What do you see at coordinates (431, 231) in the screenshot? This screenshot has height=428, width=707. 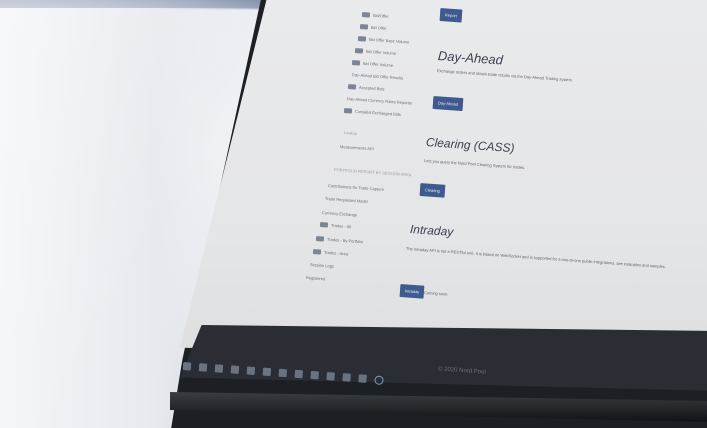 I see `section-heading: Intraday` at bounding box center [431, 231].